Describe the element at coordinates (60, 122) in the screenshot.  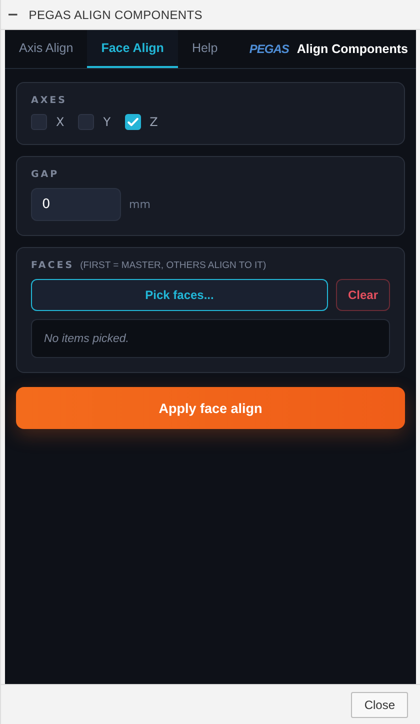
I see `checkbox-label: X` at that location.